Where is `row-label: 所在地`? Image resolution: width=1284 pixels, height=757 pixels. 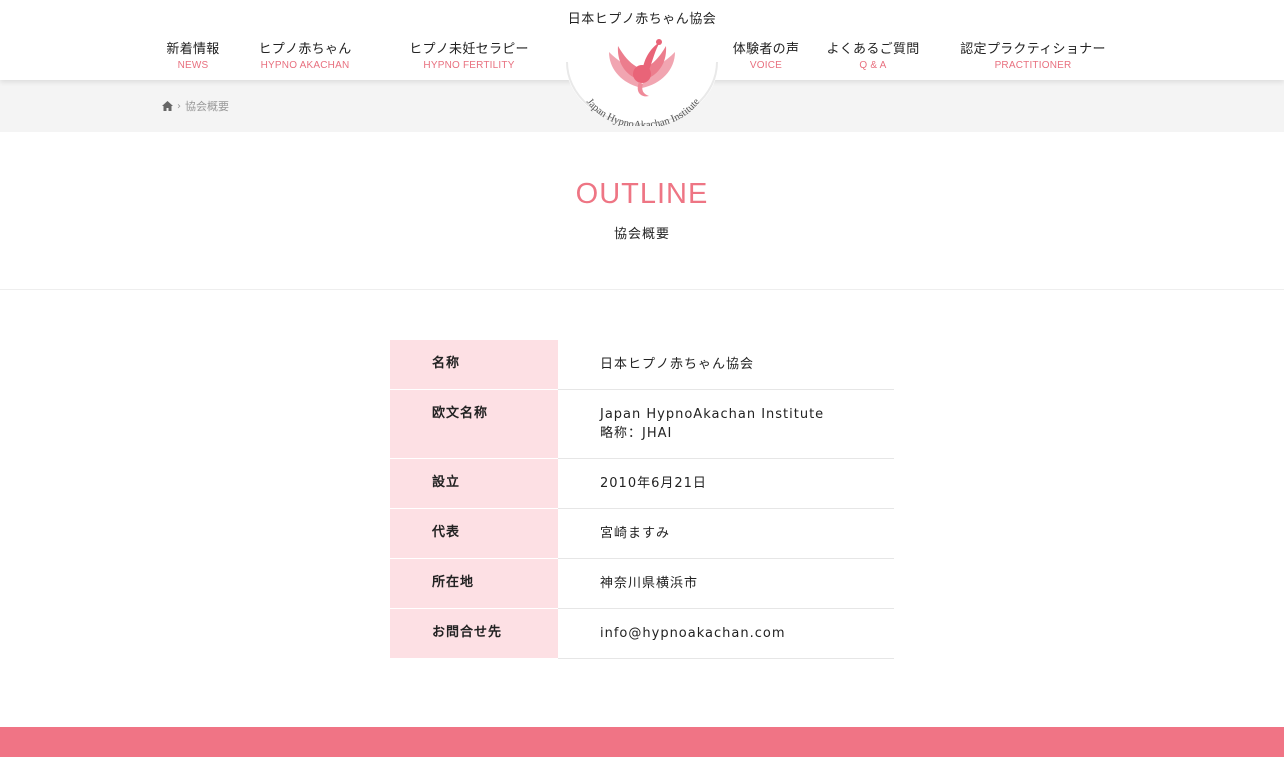
row-label: 所在地 is located at coordinates (474, 583).